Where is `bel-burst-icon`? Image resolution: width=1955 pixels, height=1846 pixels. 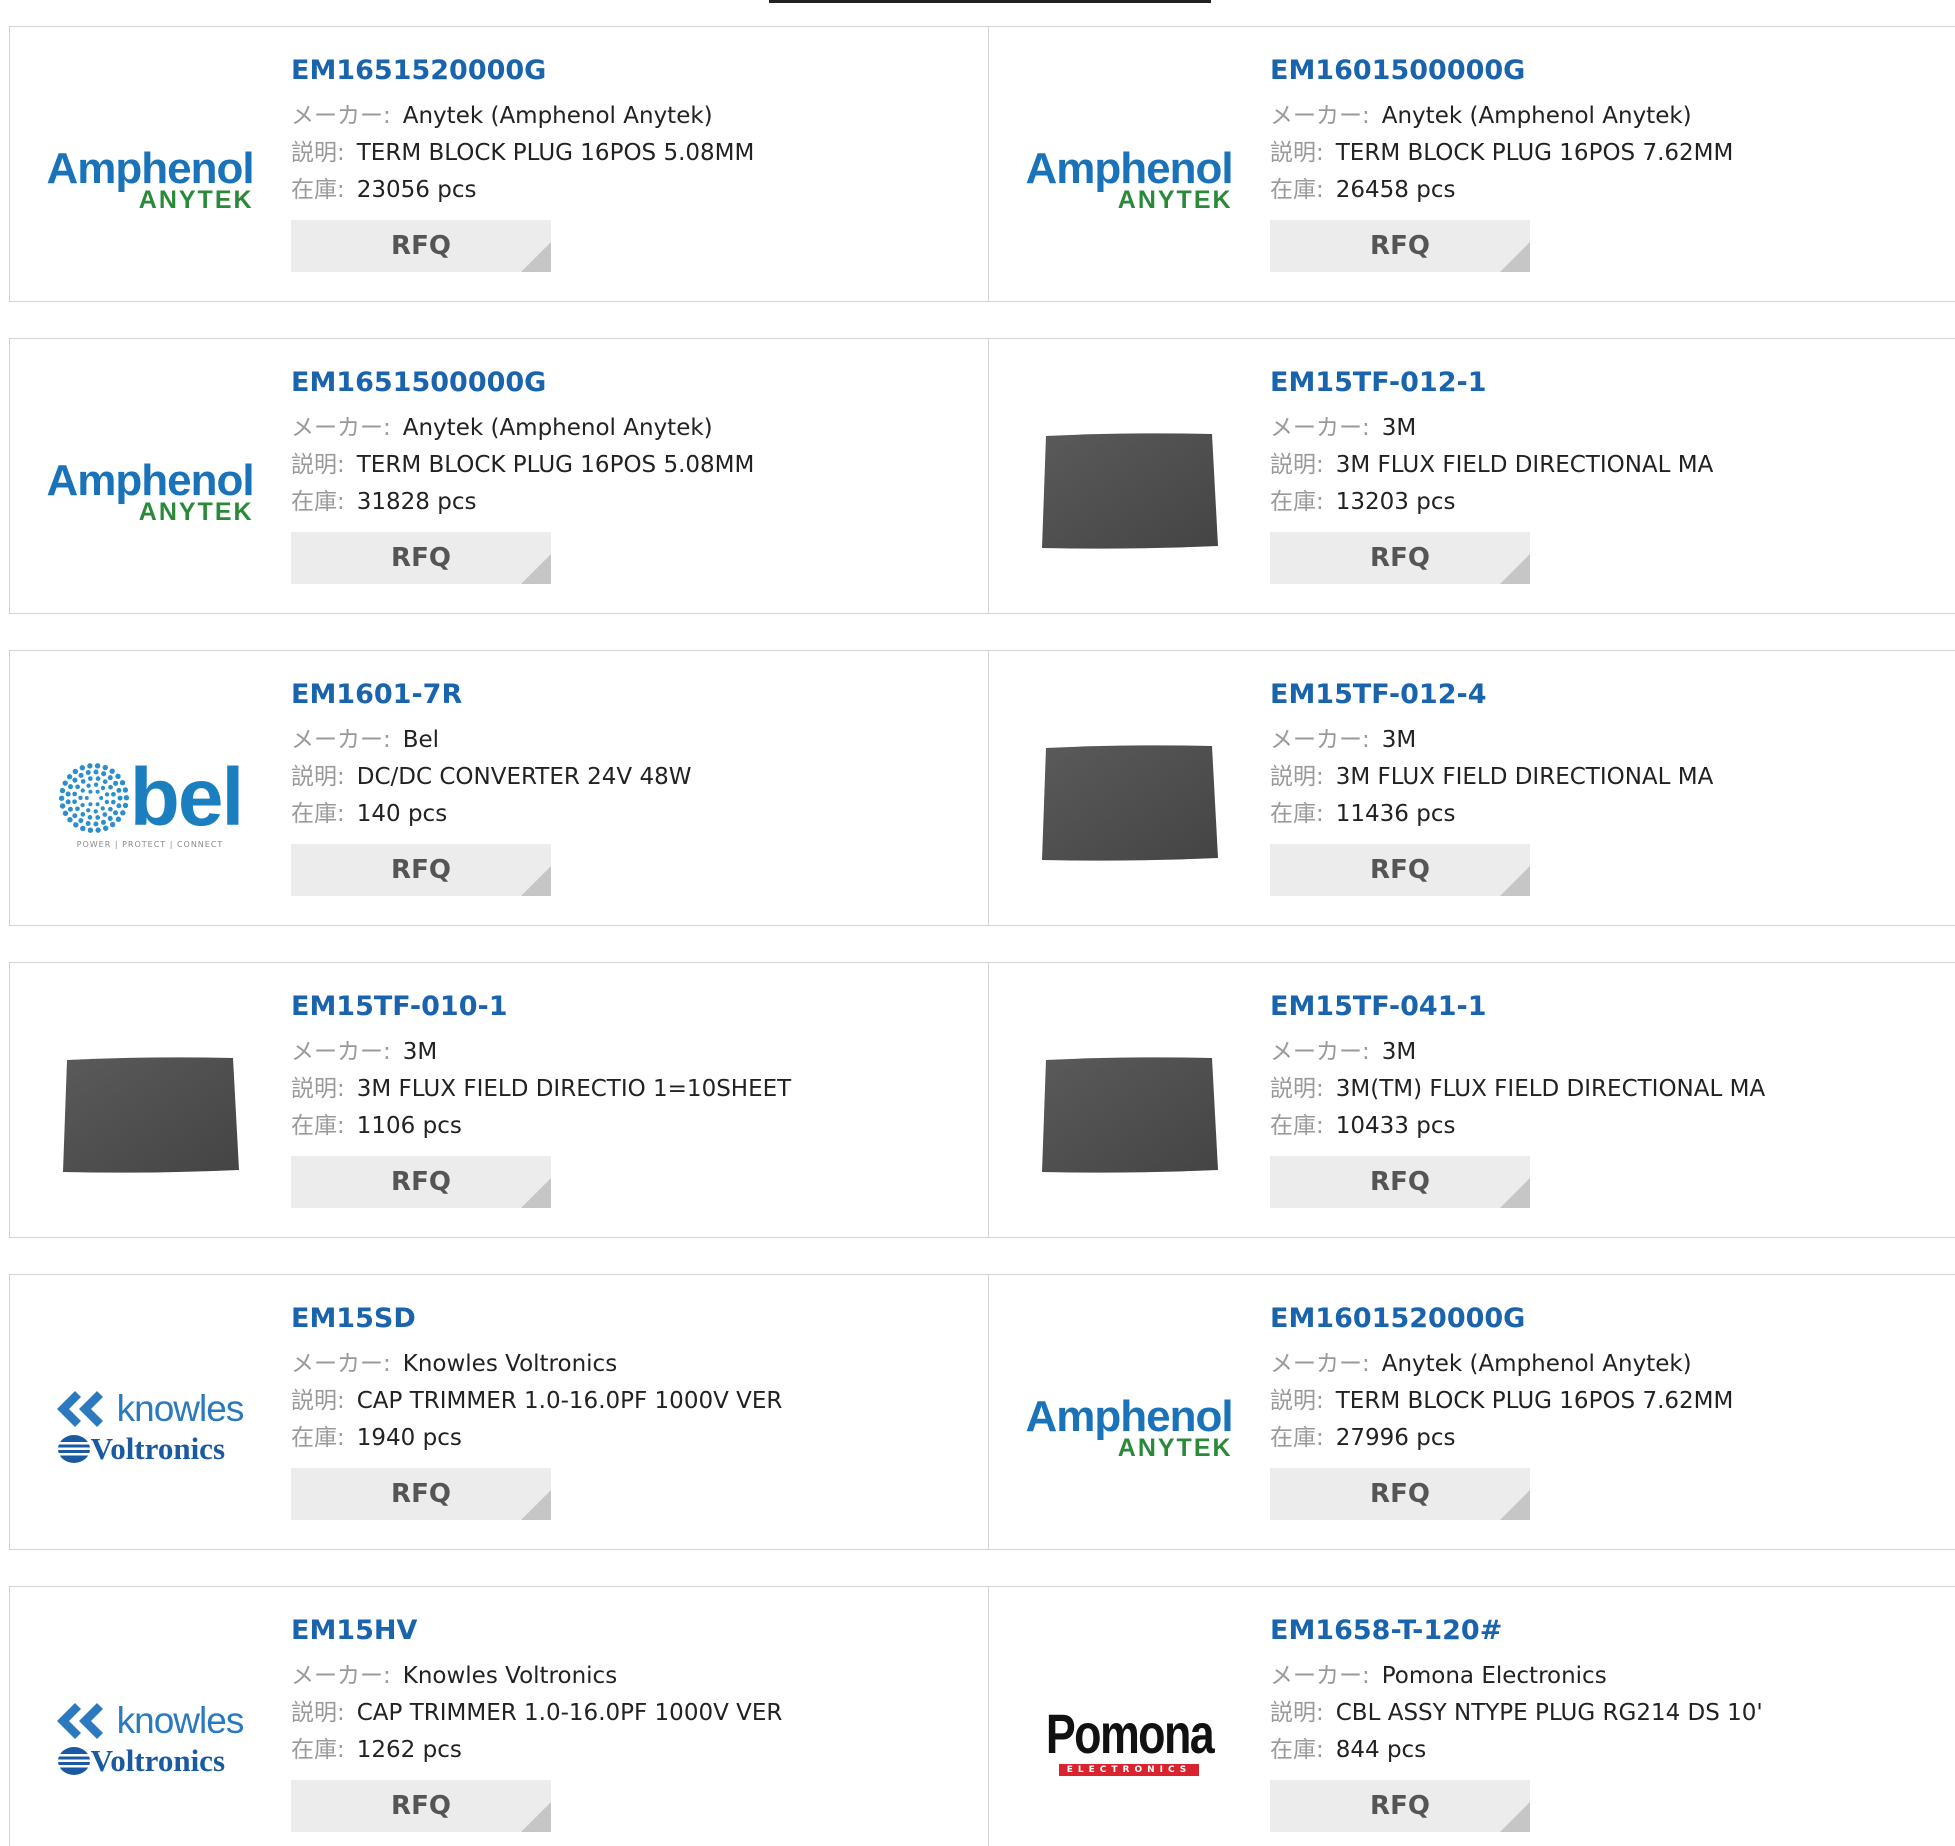 bel-burst-icon is located at coordinates (93, 797).